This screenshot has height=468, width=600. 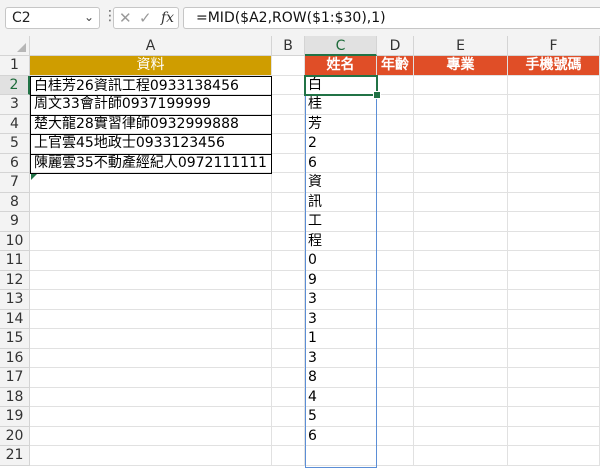 What do you see at coordinates (461, 300) in the screenshot?
I see `cell-e13` at bounding box center [461, 300].